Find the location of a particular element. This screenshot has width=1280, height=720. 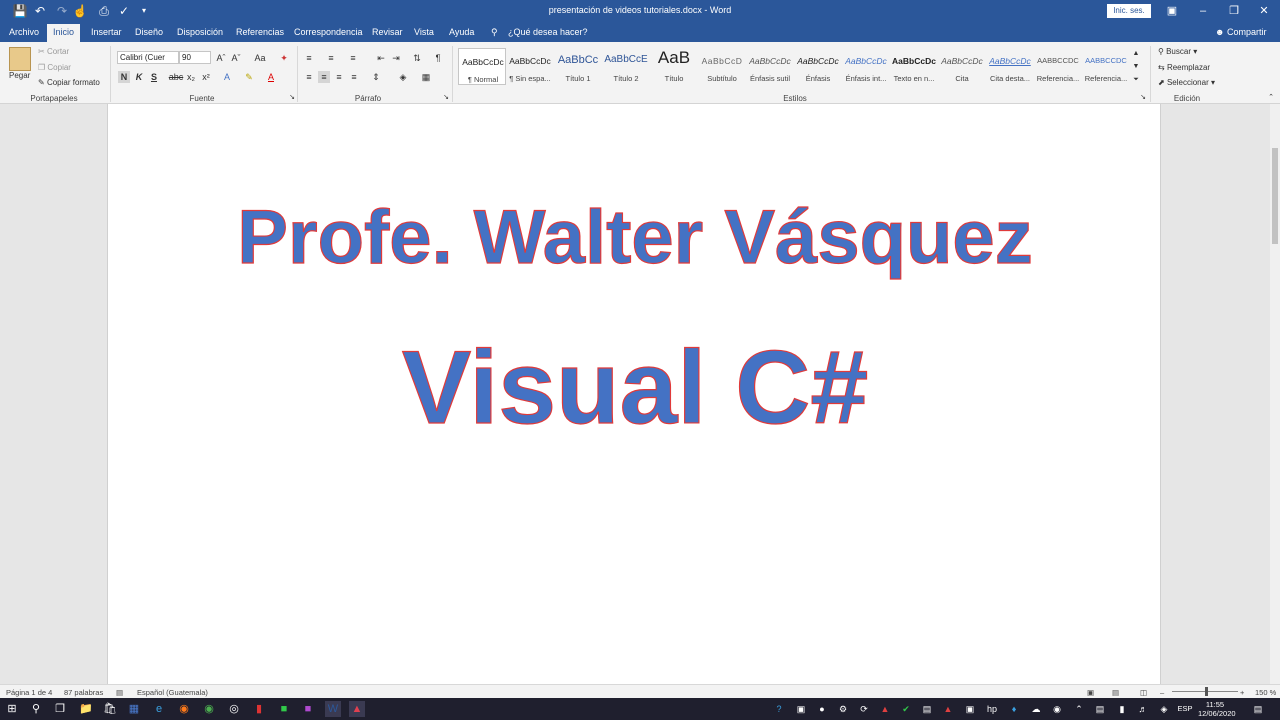

show-hidden-icons-icon: ⌃ is located at coordinates (1079, 709).